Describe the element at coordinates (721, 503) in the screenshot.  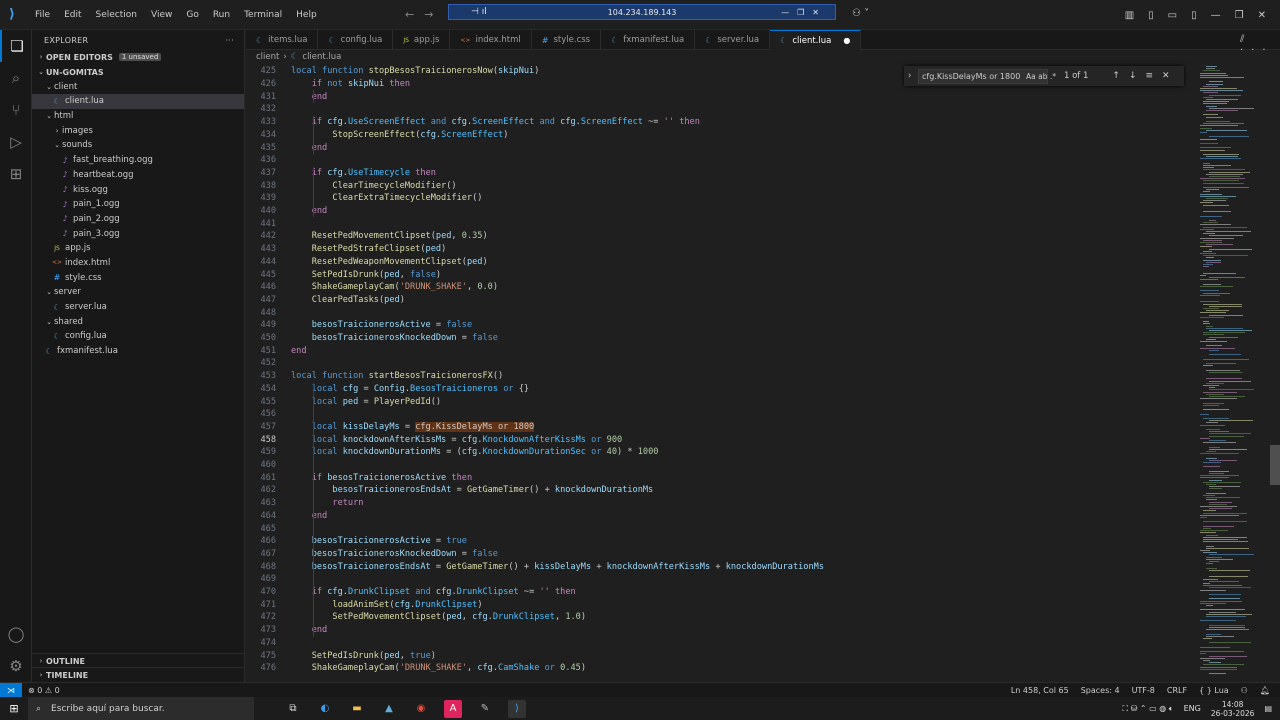
I see `code-line: 463 return` at that location.